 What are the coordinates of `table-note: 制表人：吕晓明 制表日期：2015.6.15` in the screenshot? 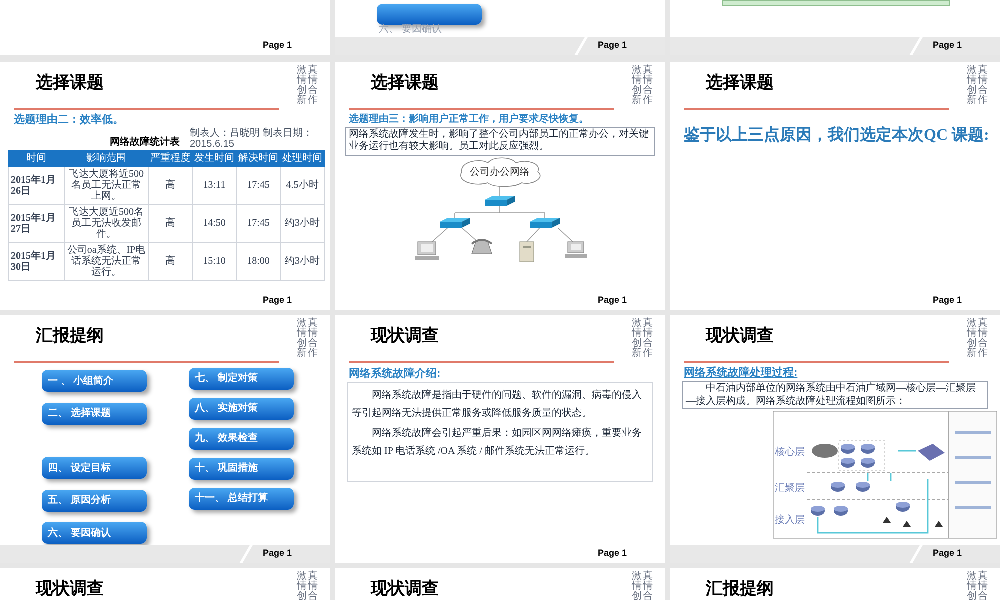 It's located at (252, 139).